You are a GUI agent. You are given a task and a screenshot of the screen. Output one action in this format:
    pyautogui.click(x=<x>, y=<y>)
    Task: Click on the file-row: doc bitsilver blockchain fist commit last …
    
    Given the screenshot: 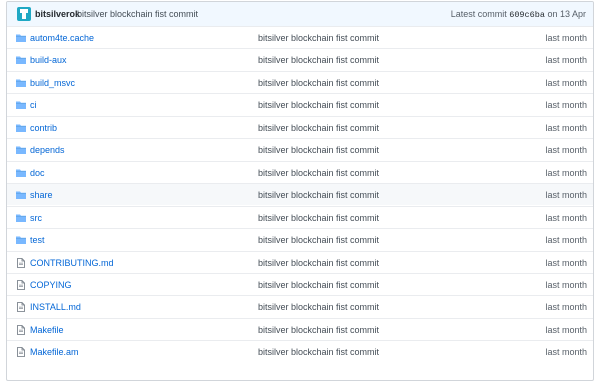 What is the action you would take?
    pyautogui.click(x=300, y=171)
    